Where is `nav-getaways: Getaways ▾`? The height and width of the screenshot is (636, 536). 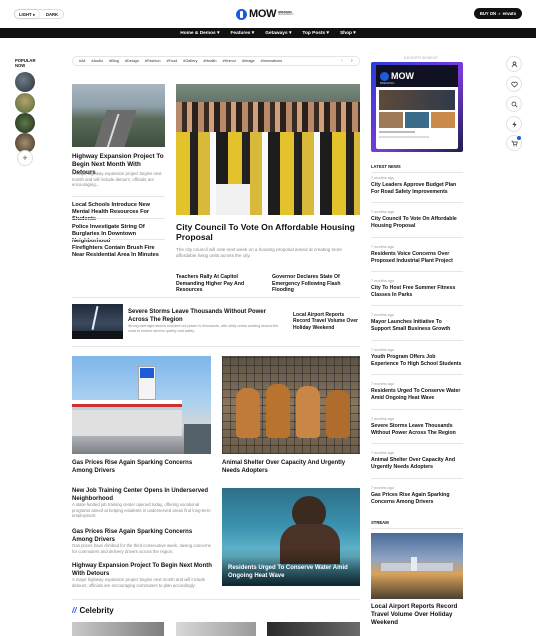 nav-getaways: Getaways ▾ is located at coordinates (278, 33).